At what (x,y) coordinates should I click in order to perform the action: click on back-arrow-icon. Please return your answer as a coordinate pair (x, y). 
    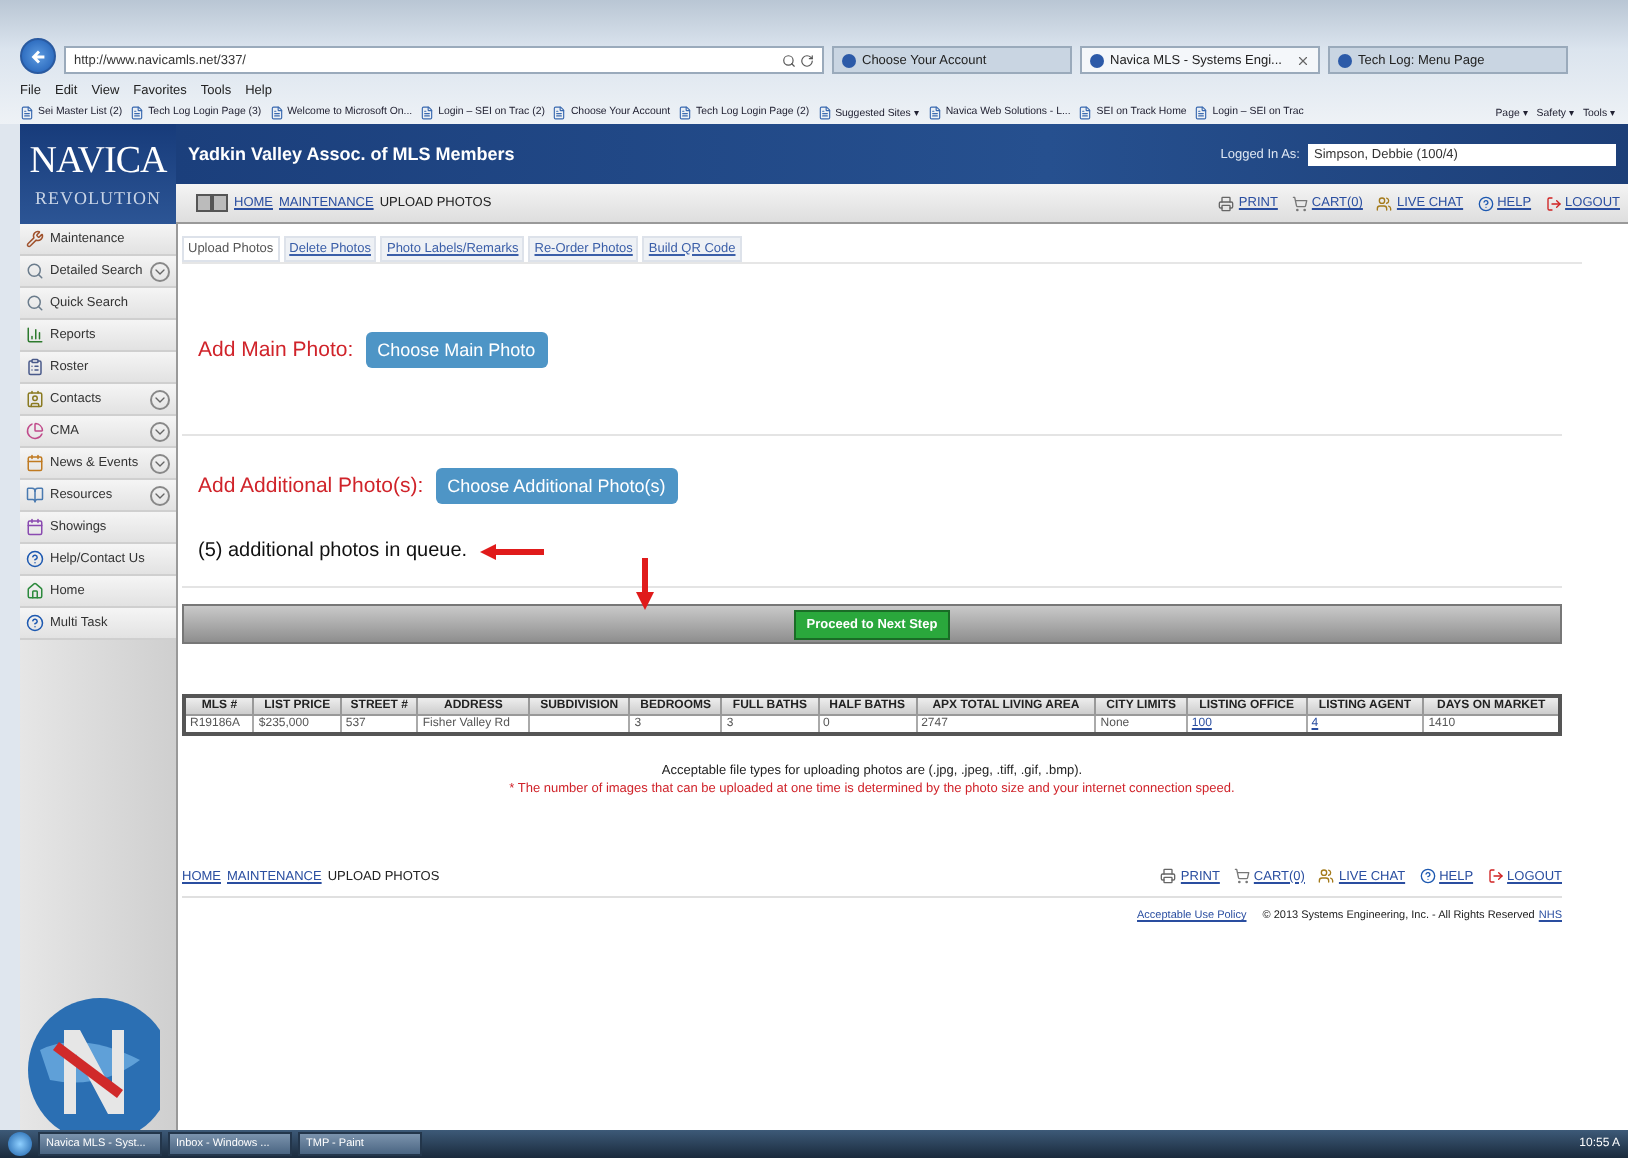
    Looking at the image, I should click on (38, 56).